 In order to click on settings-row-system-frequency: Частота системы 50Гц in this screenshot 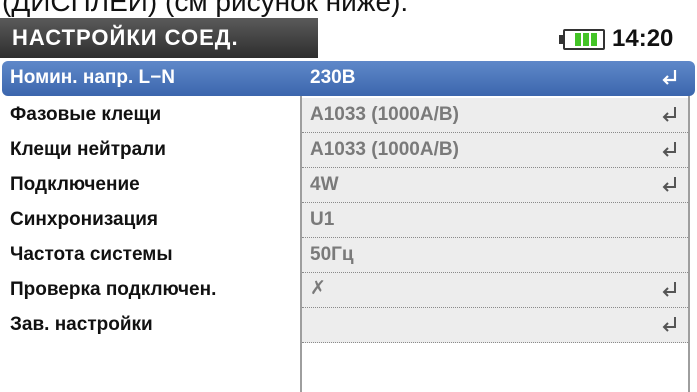, I will do `click(348, 255)`.